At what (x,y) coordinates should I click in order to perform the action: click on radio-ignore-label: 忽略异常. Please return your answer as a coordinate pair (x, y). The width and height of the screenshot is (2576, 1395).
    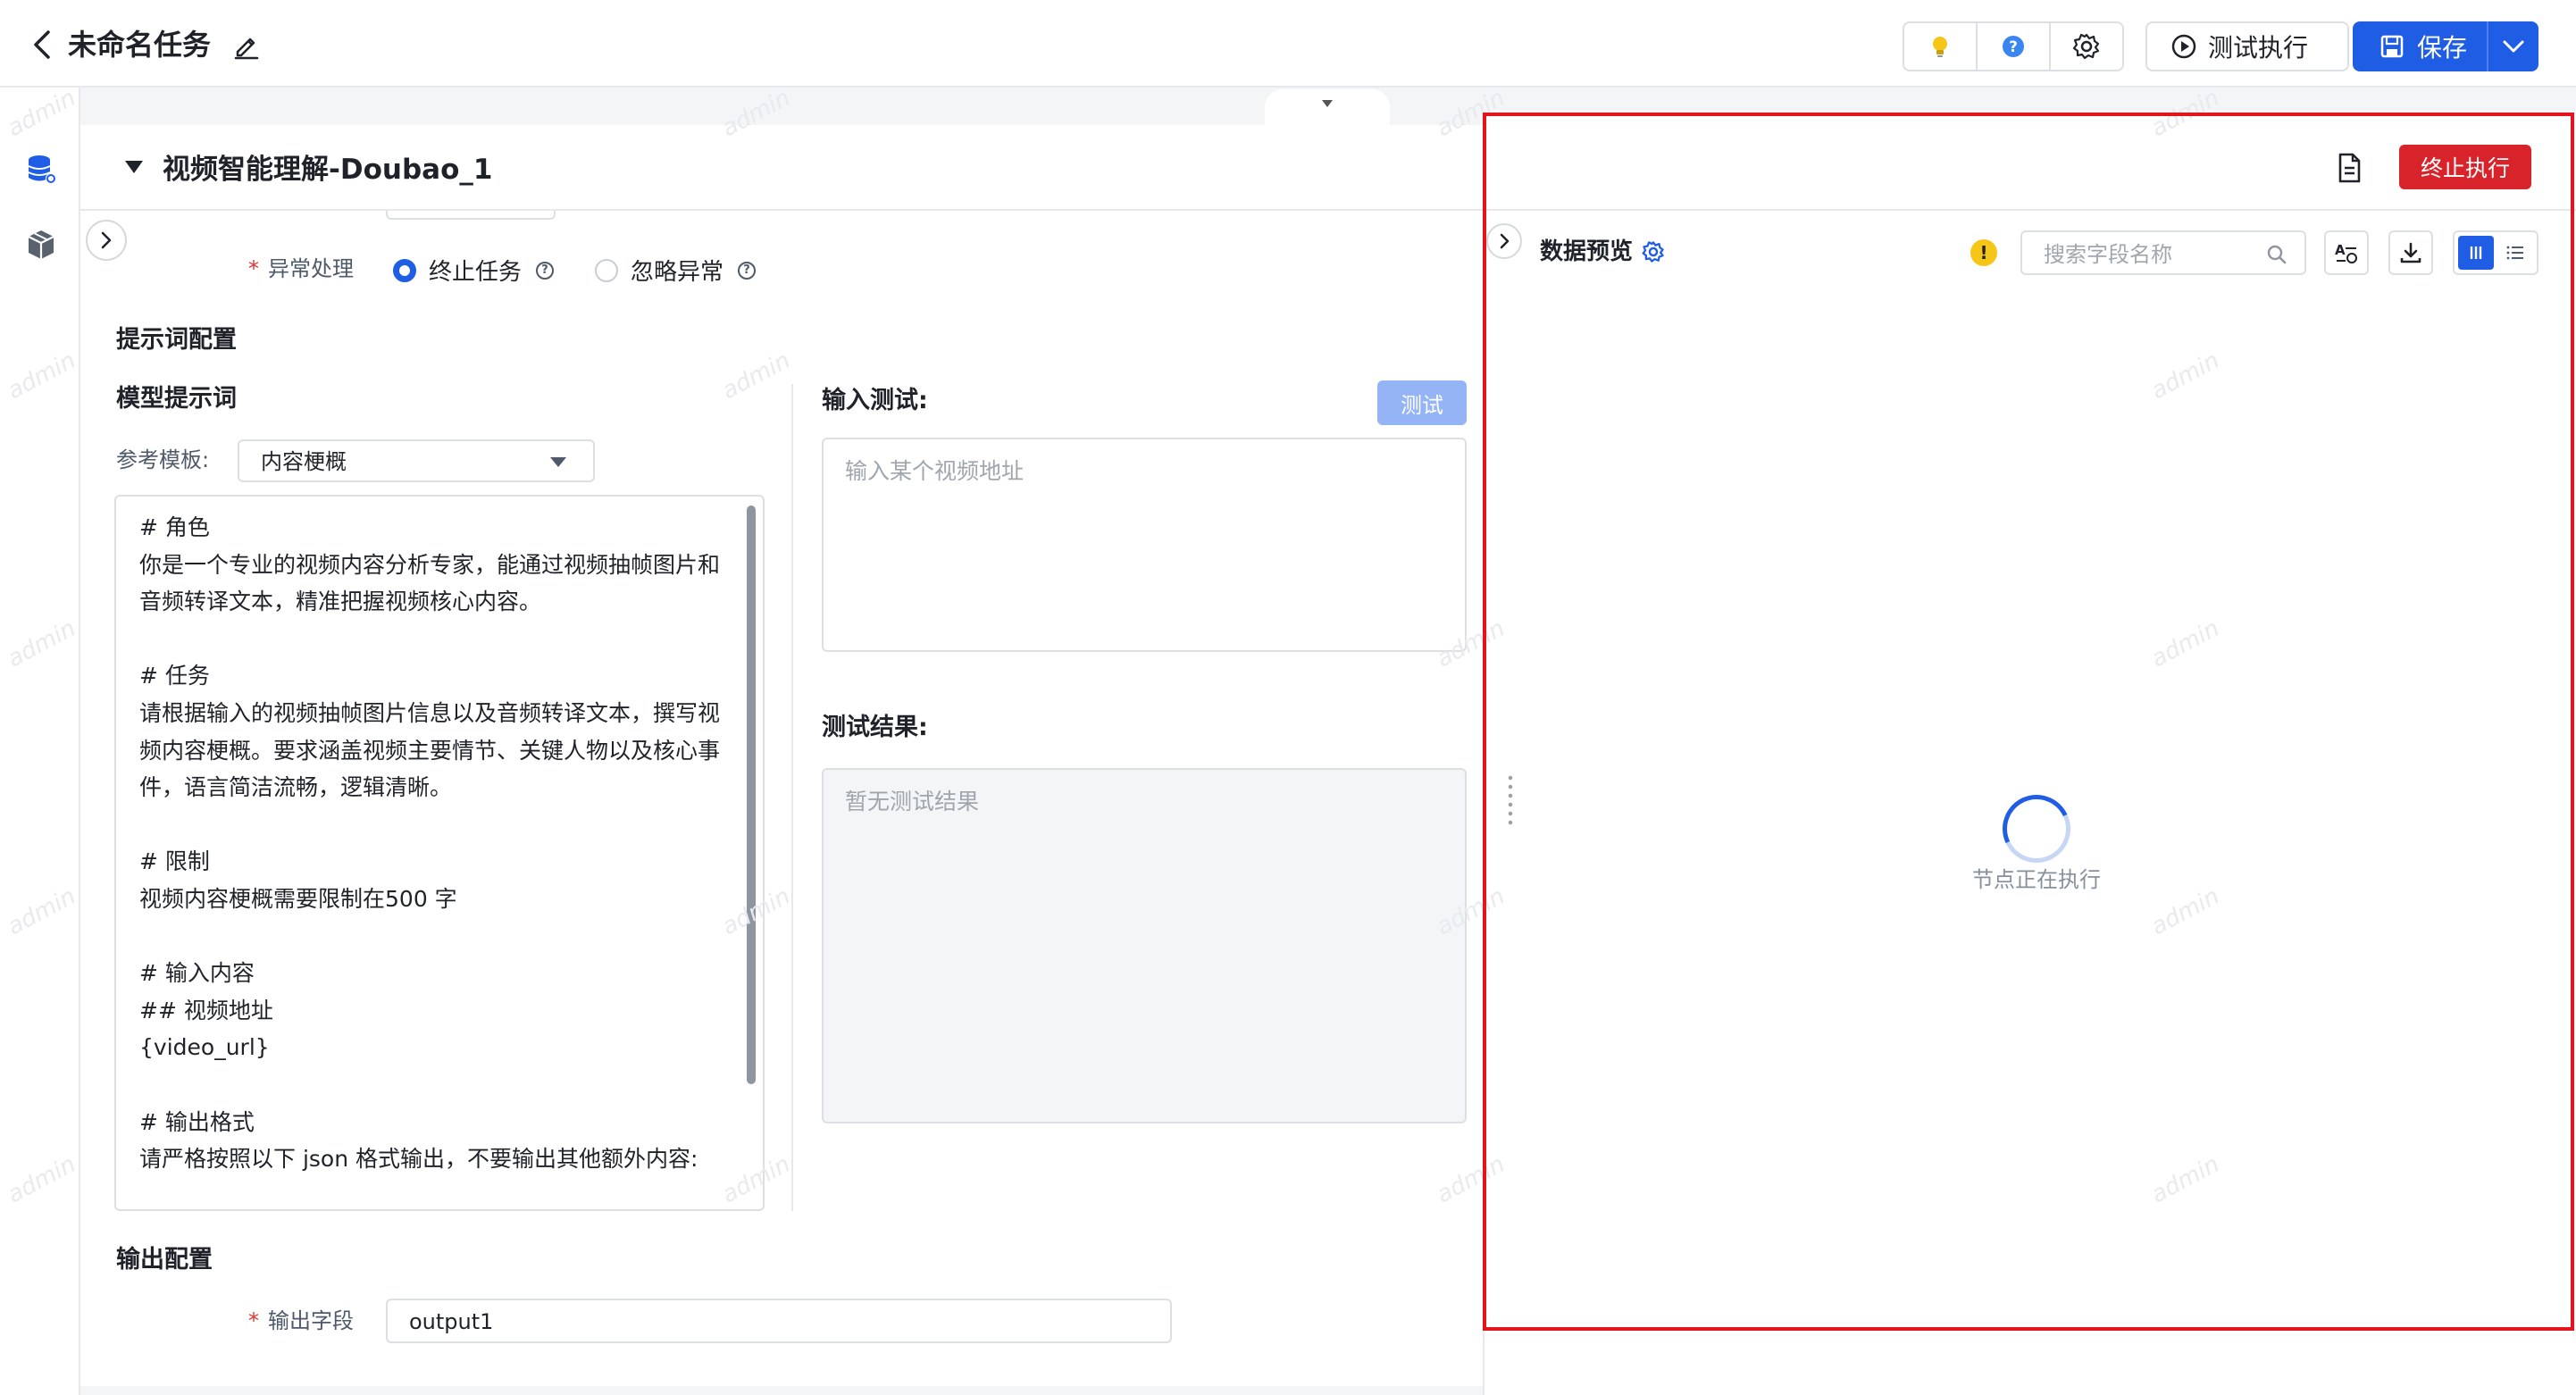
    Looking at the image, I should click on (678, 272).